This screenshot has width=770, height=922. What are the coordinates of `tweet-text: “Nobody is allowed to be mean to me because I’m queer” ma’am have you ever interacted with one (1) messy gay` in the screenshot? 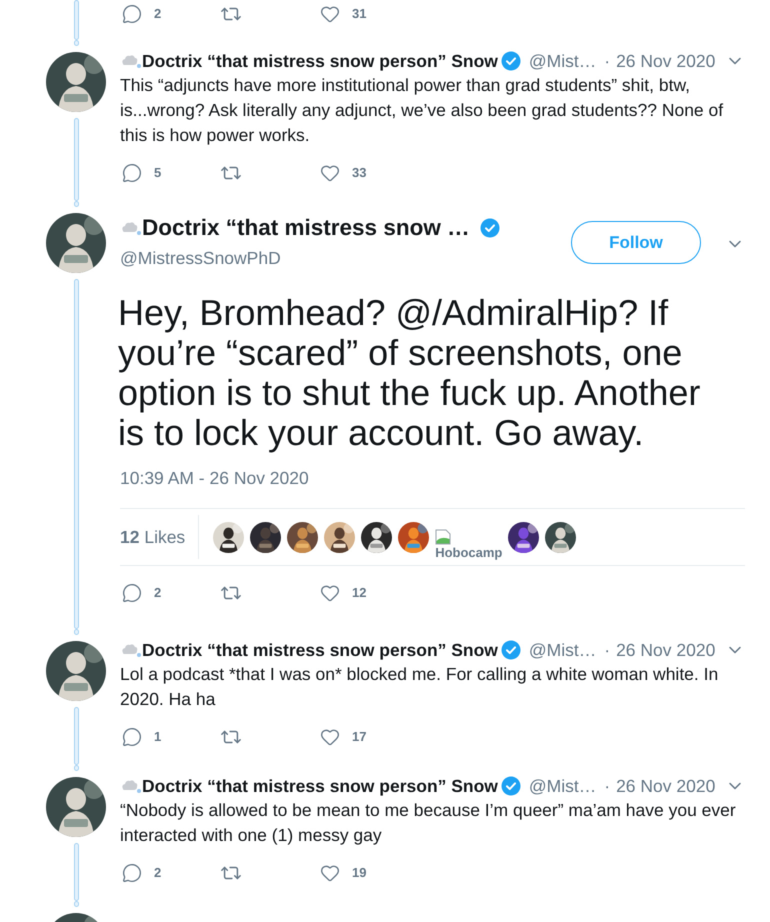 It's located at (428, 823).